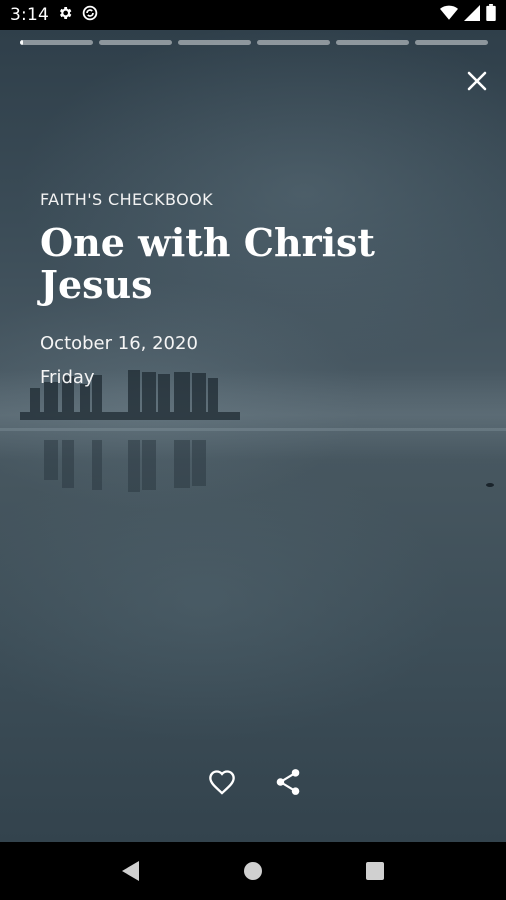 The image size is (506, 900). I want to click on close-icon, so click(477, 81).